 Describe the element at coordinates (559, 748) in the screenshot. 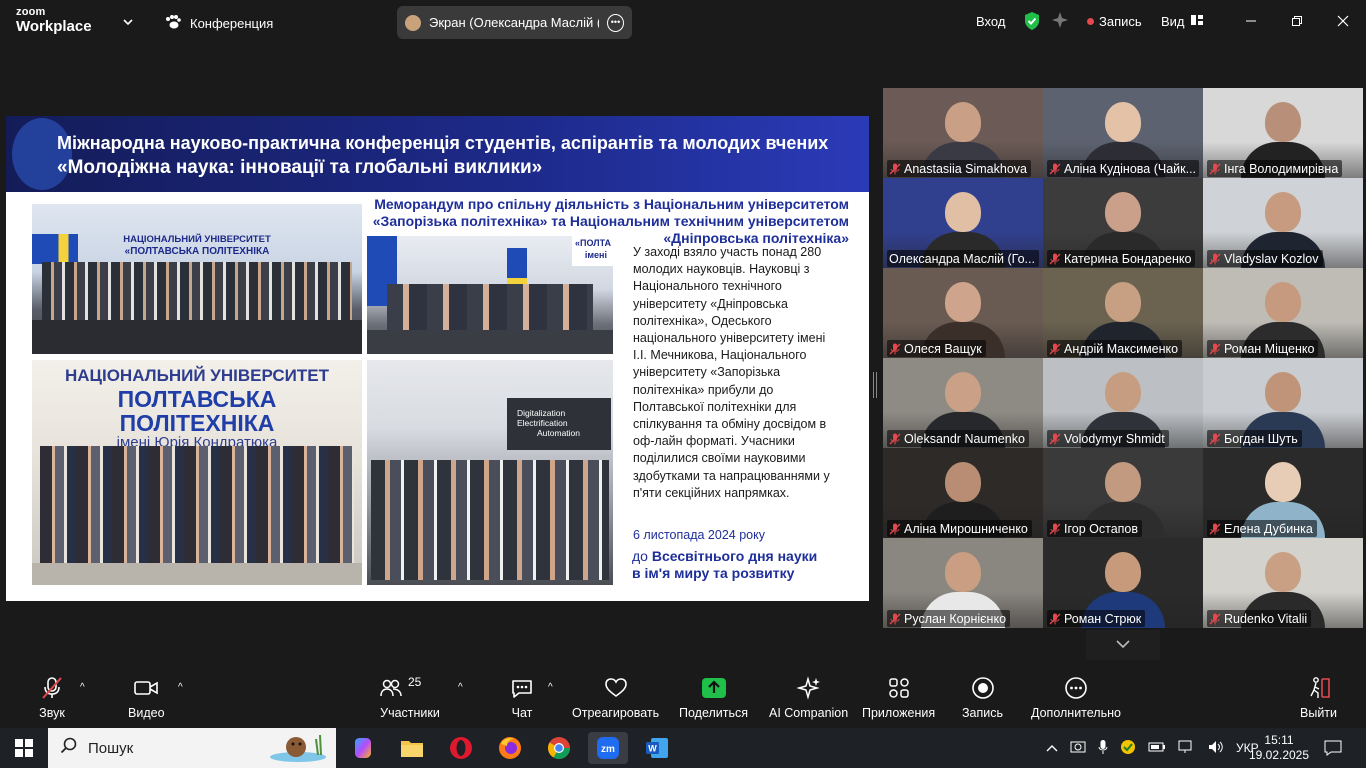

I see `chrome-icon` at that location.